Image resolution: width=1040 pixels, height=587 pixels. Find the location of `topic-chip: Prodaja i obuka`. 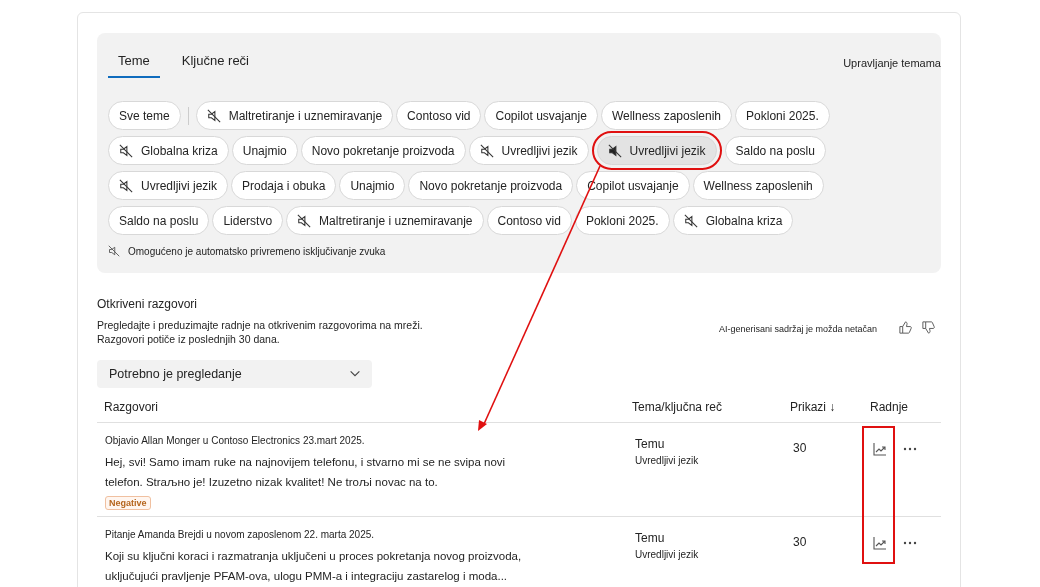

topic-chip: Prodaja i obuka is located at coordinates (284, 185).